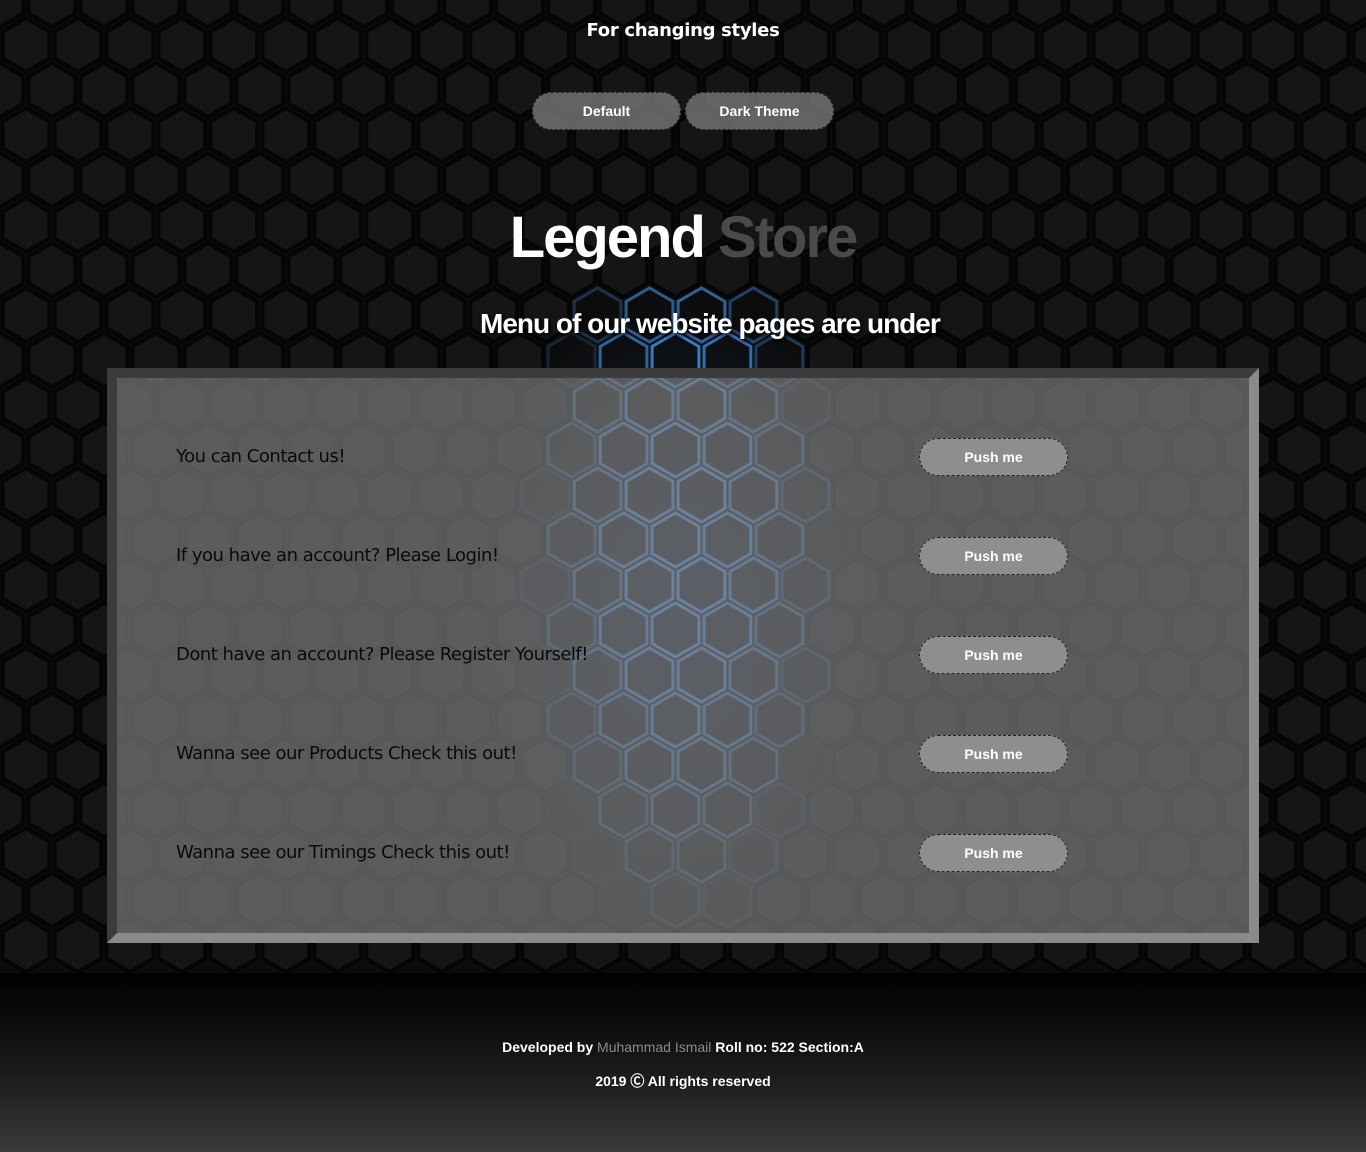 This screenshot has width=1366, height=1152. Describe the element at coordinates (261, 456) in the screenshot. I see `menu-item-label: You can Contact us!` at that location.